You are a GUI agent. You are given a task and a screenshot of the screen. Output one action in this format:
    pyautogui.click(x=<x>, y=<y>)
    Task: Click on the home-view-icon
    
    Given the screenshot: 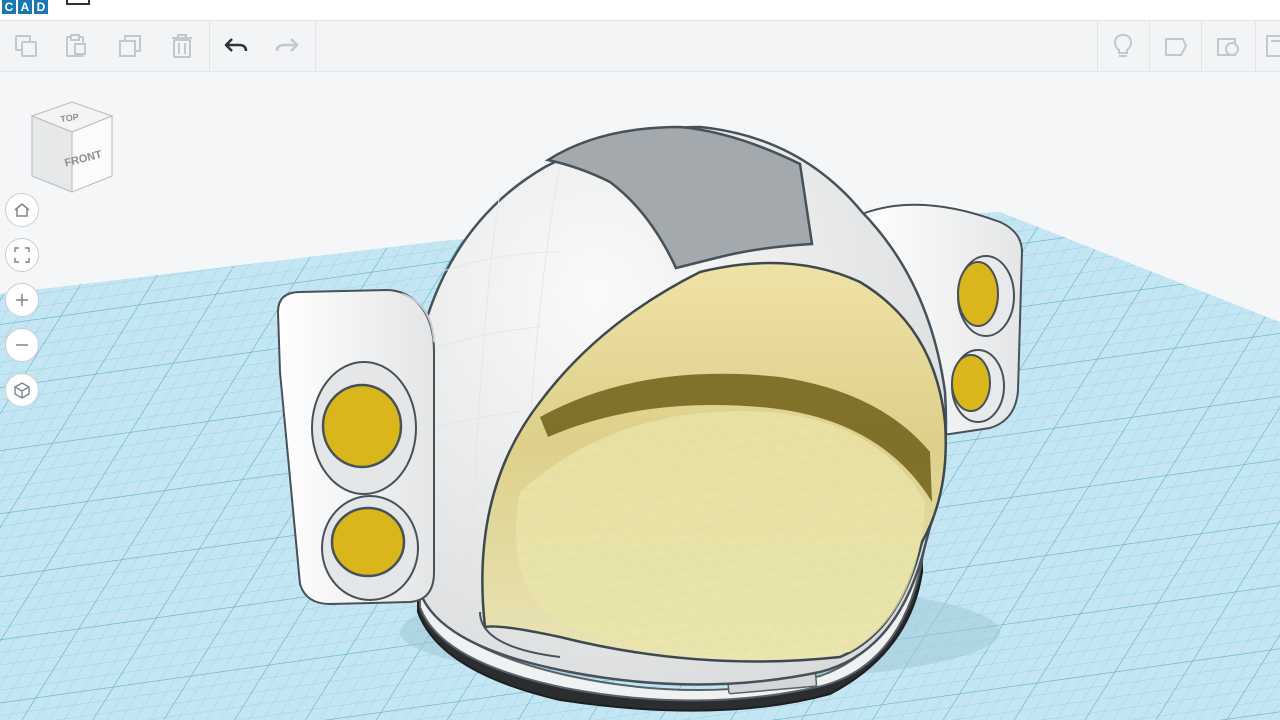 What is the action you would take?
    pyautogui.click(x=22, y=210)
    